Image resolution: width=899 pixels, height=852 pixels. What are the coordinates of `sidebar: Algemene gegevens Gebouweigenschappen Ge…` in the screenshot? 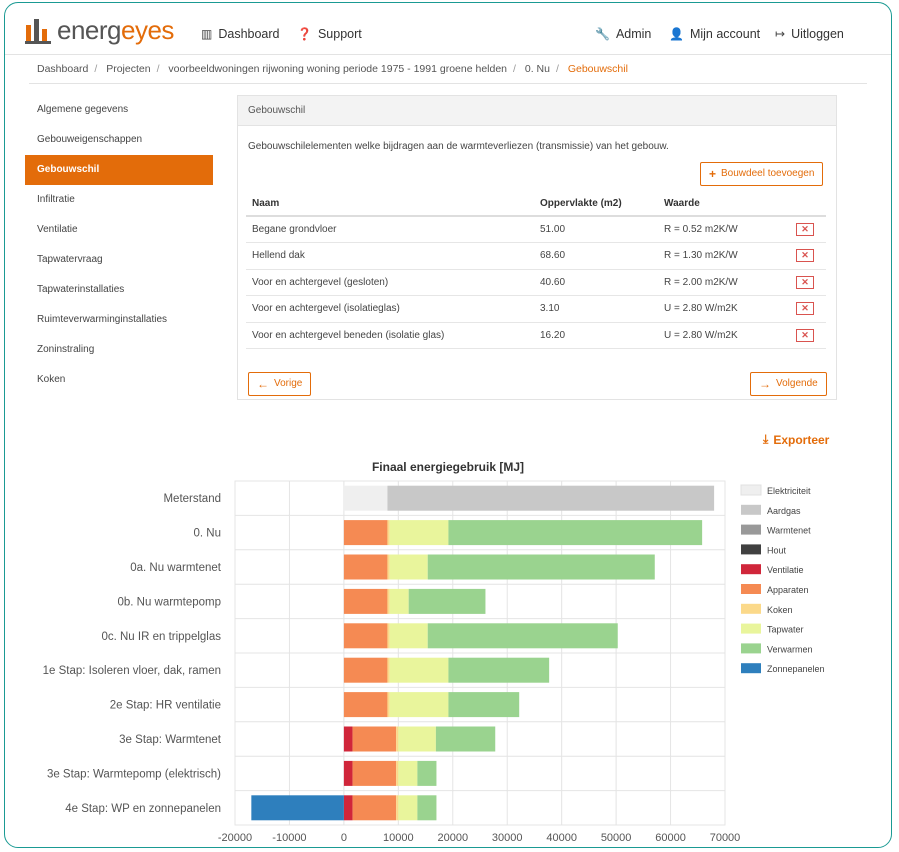 It's located at (119, 245).